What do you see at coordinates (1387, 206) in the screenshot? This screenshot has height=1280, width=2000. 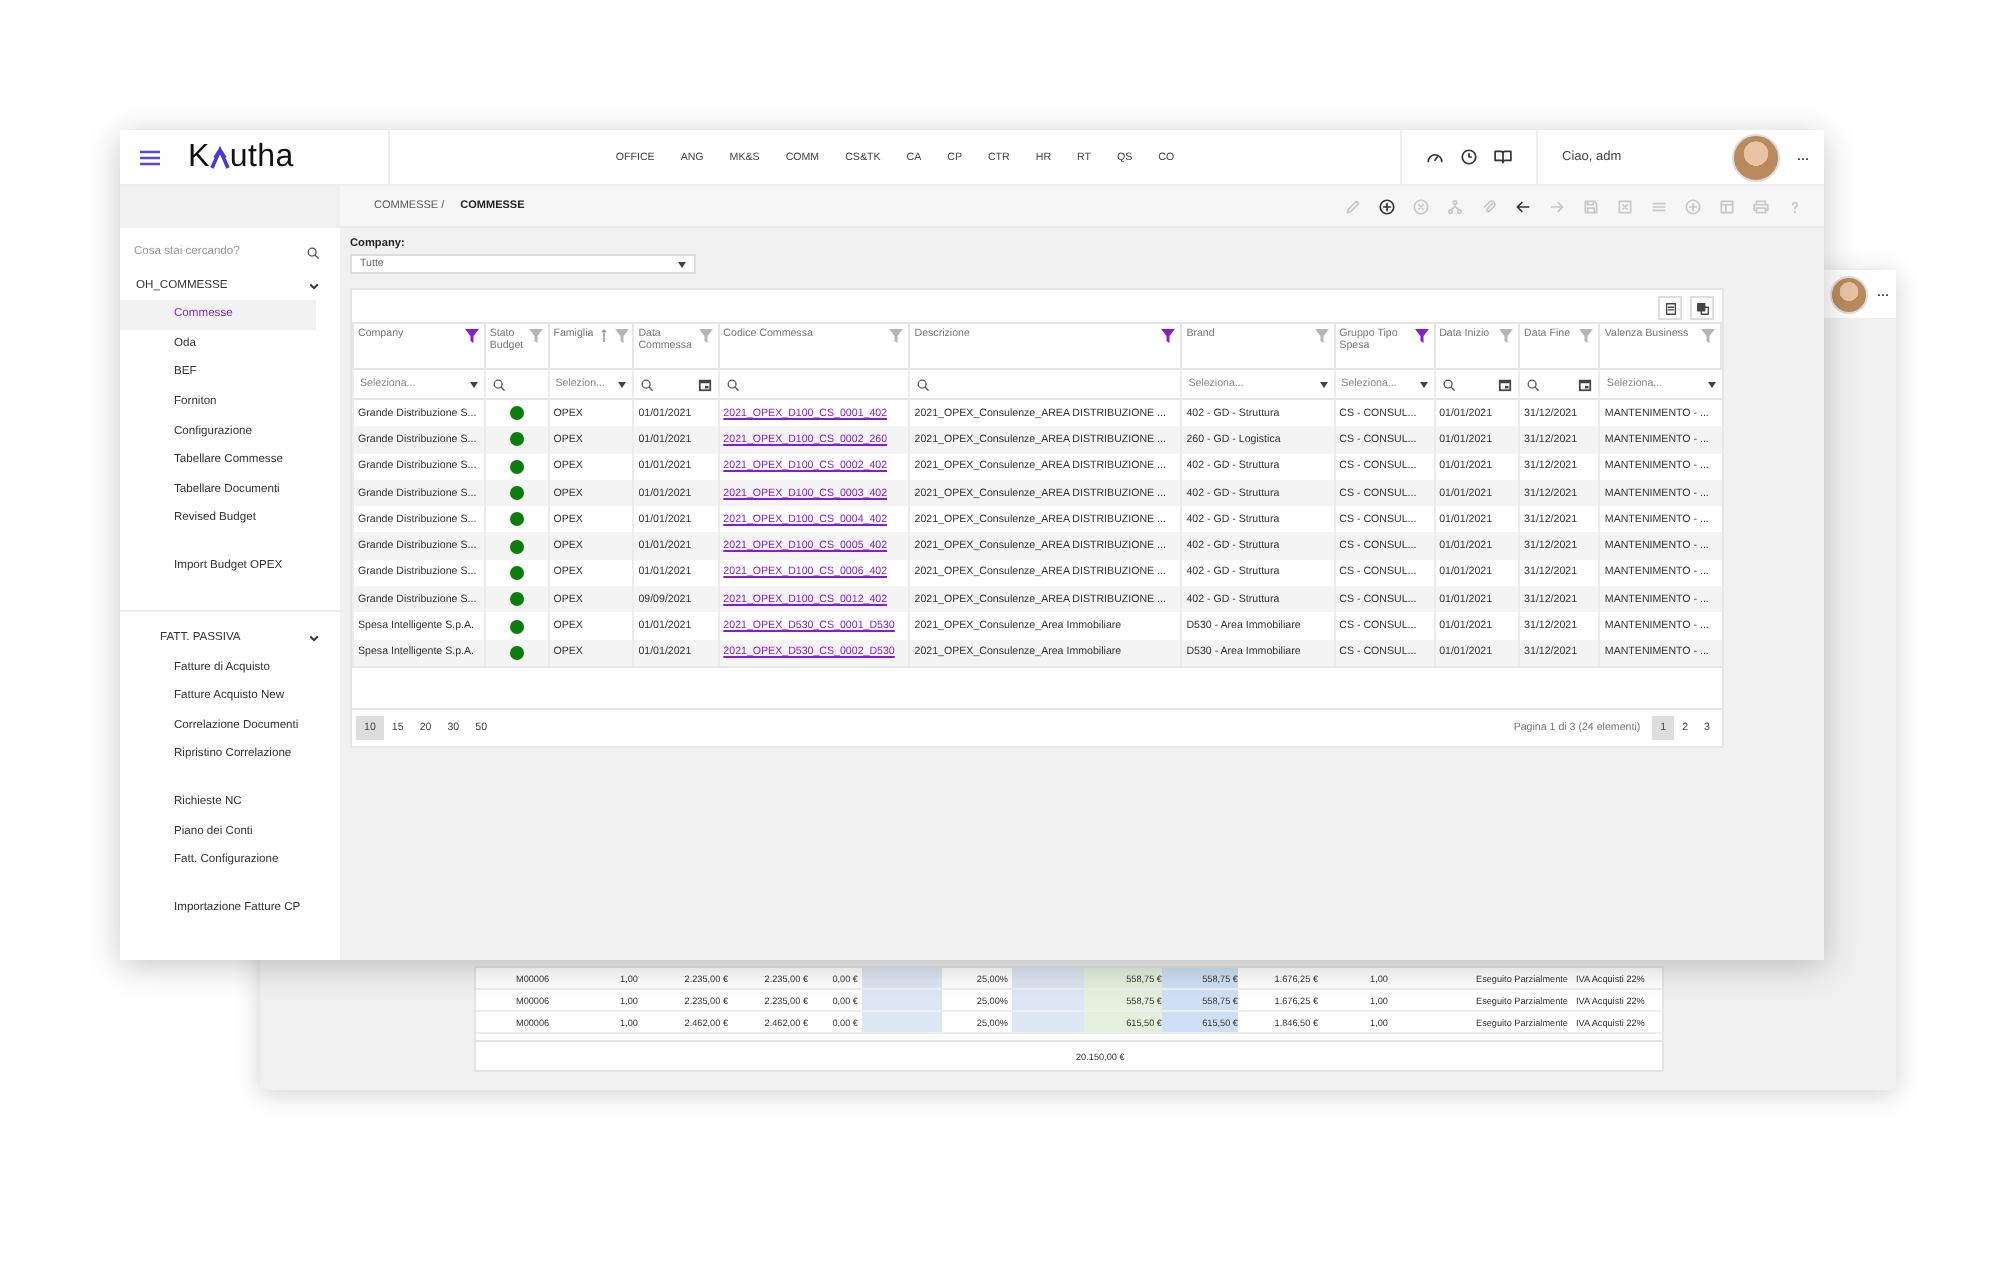 I see `add-icon` at bounding box center [1387, 206].